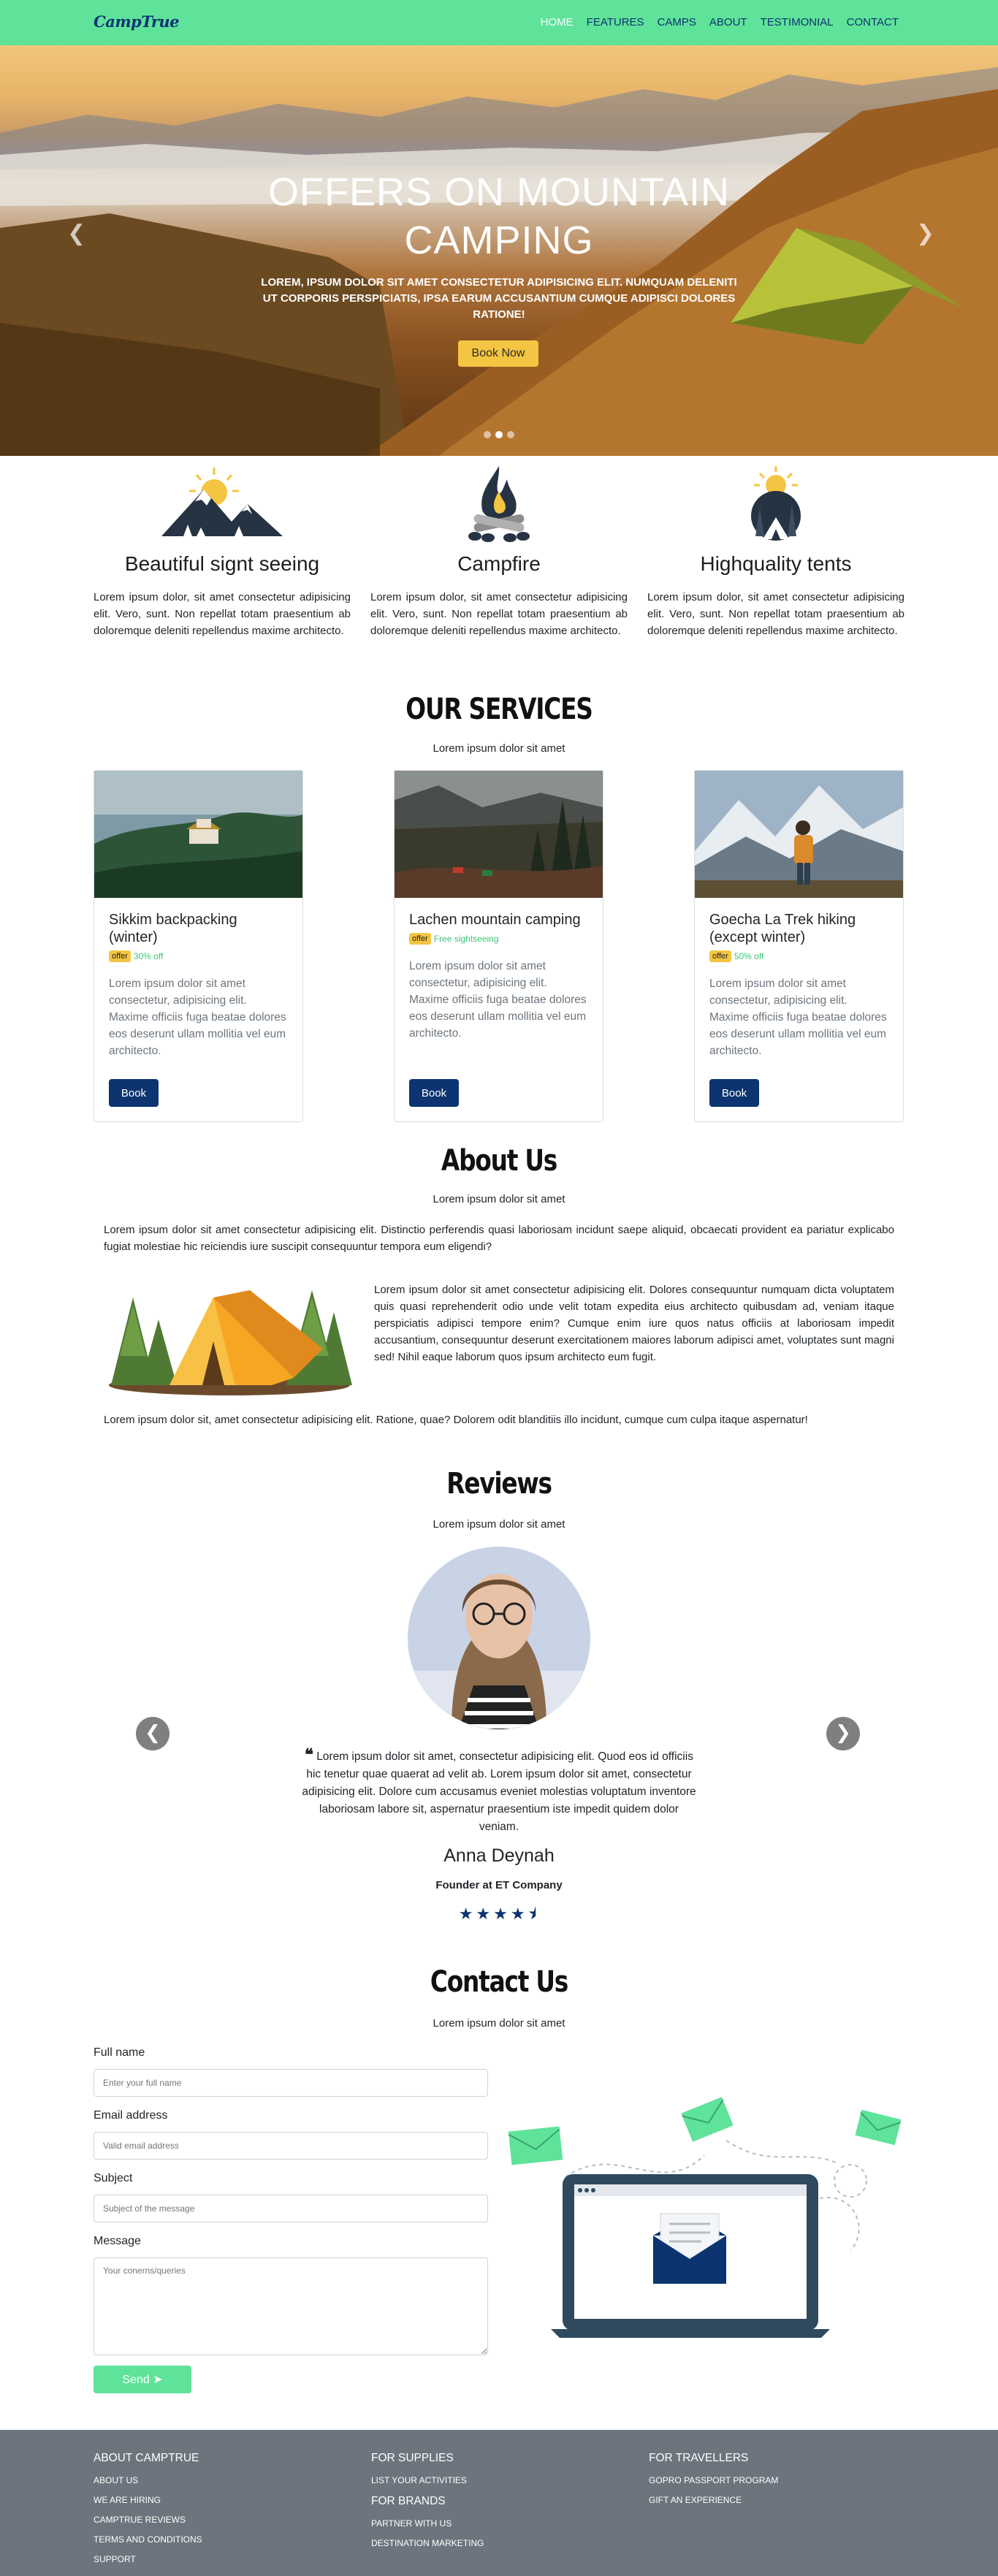 The height and width of the screenshot is (2576, 998). I want to click on reviews-title: Reviews, so click(499, 1484).